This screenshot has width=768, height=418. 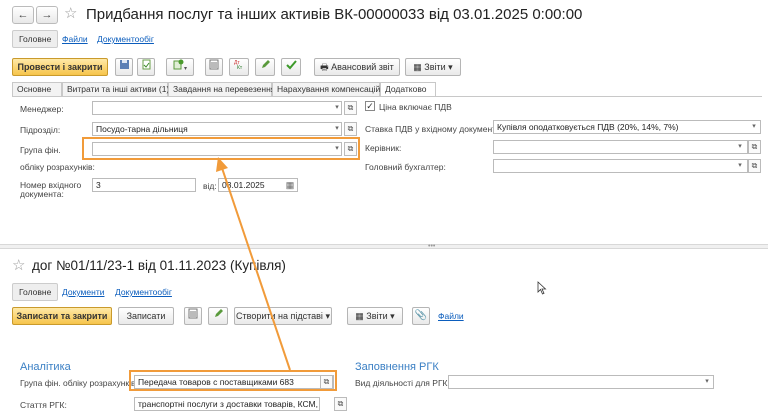 I want to click on annotation-arrow, so click(x=253, y=264).